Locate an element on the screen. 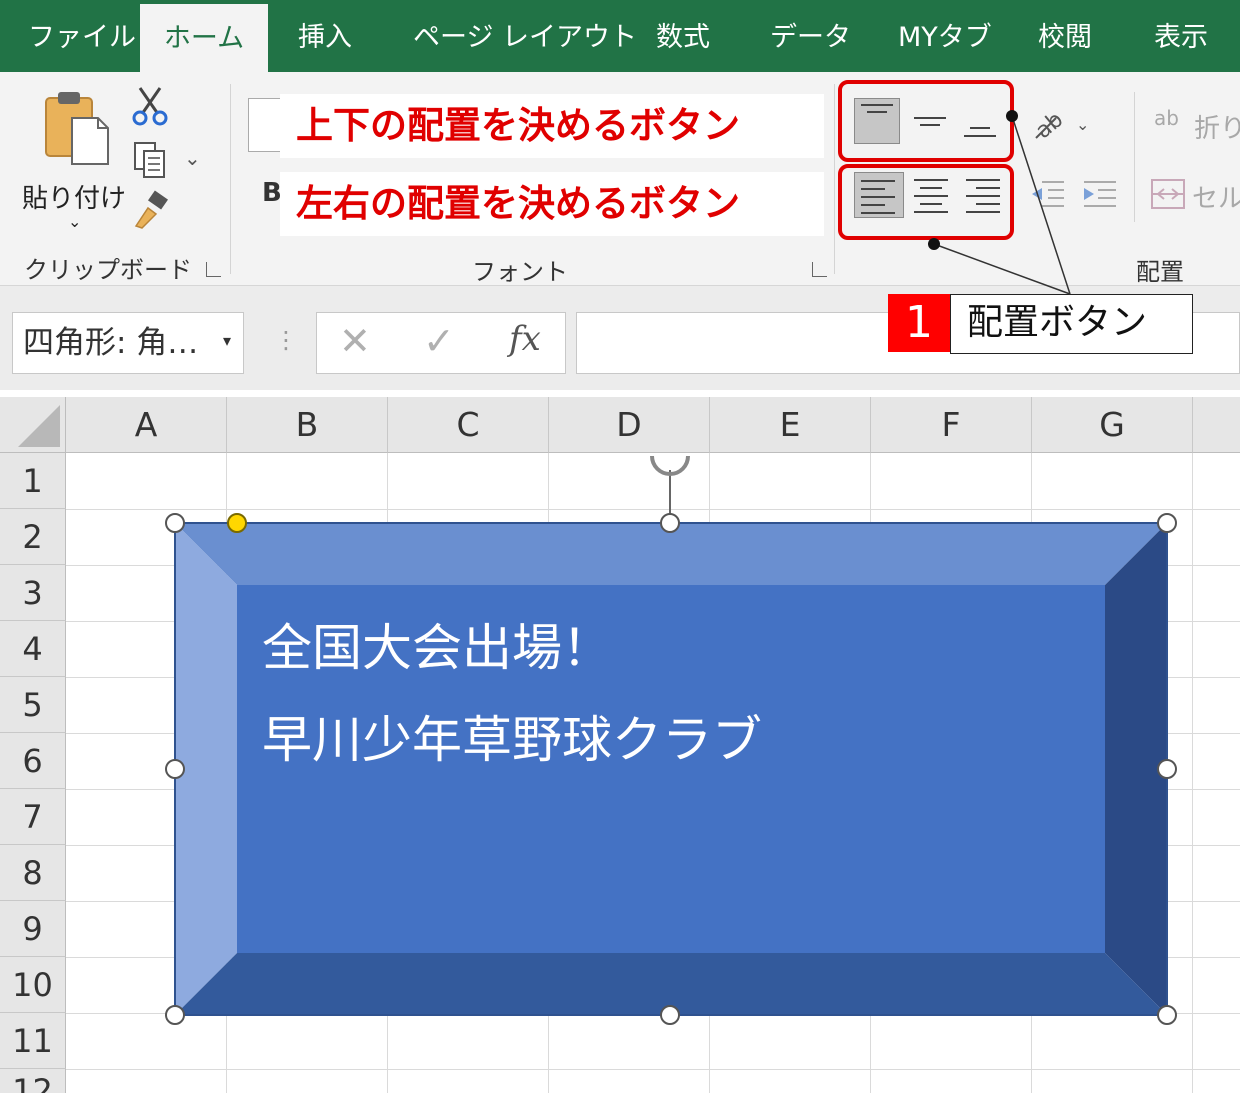 The image size is (1240, 1093). resize-handle-top-right is located at coordinates (1167, 523).